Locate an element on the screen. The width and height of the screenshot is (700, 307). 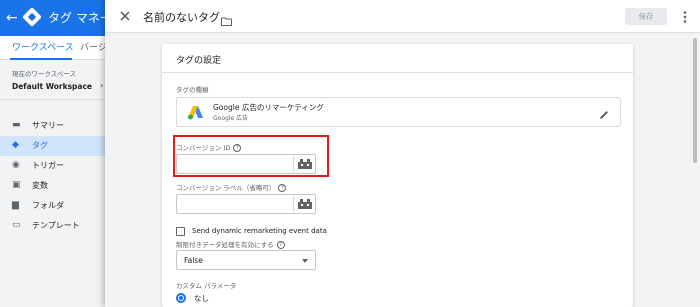
google-ads-logo-icon is located at coordinates (195, 112).